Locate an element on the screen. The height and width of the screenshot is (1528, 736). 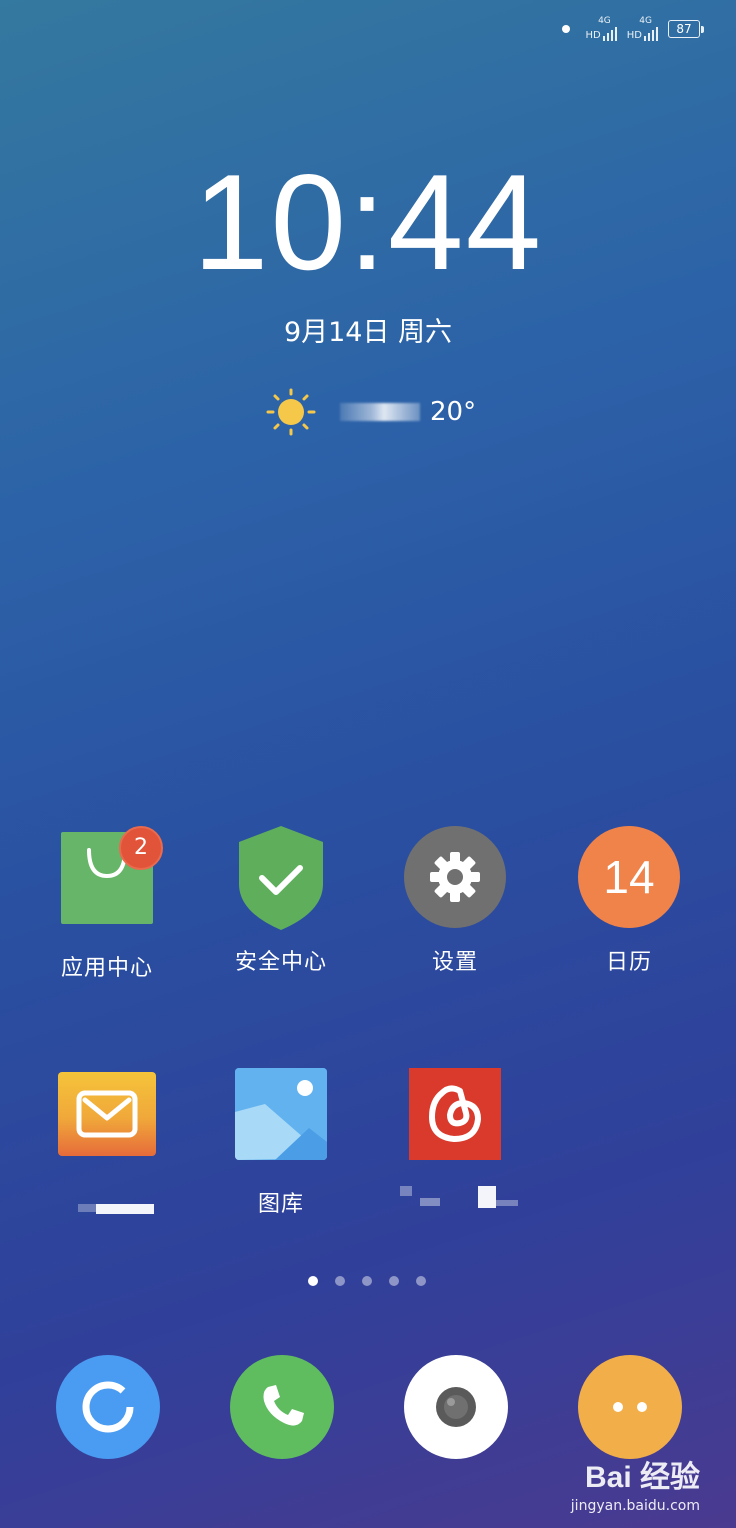
app-gallery: 图库 is located at coordinates (281, 1140).